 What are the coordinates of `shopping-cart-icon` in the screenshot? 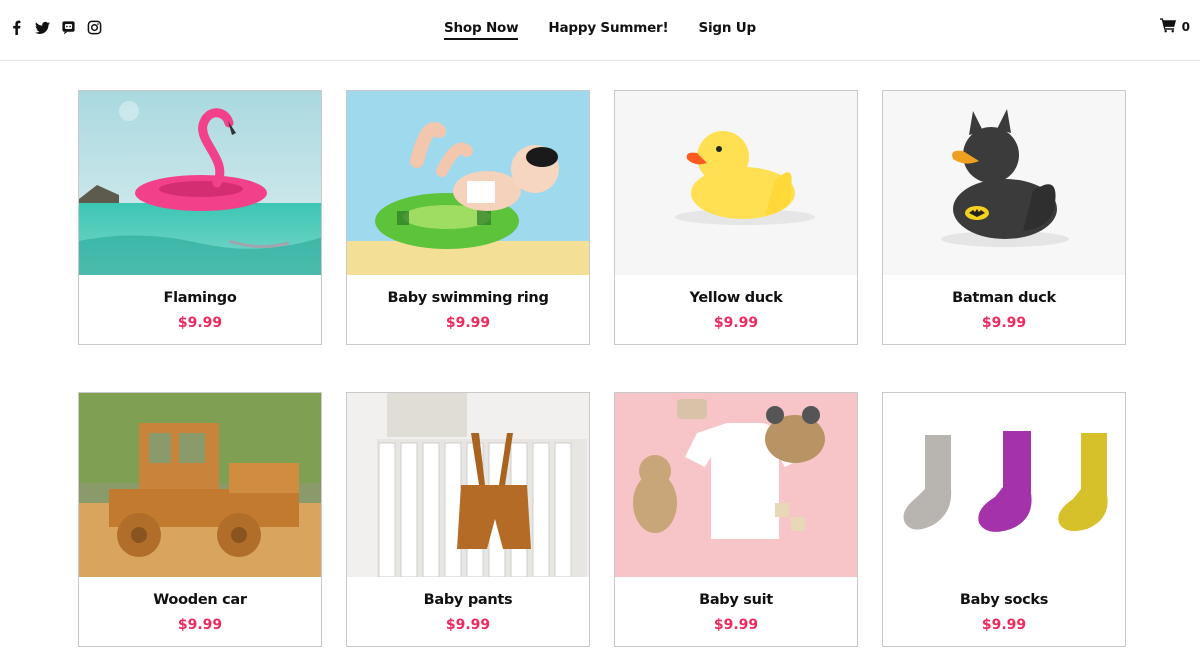 It's located at (1168, 26).